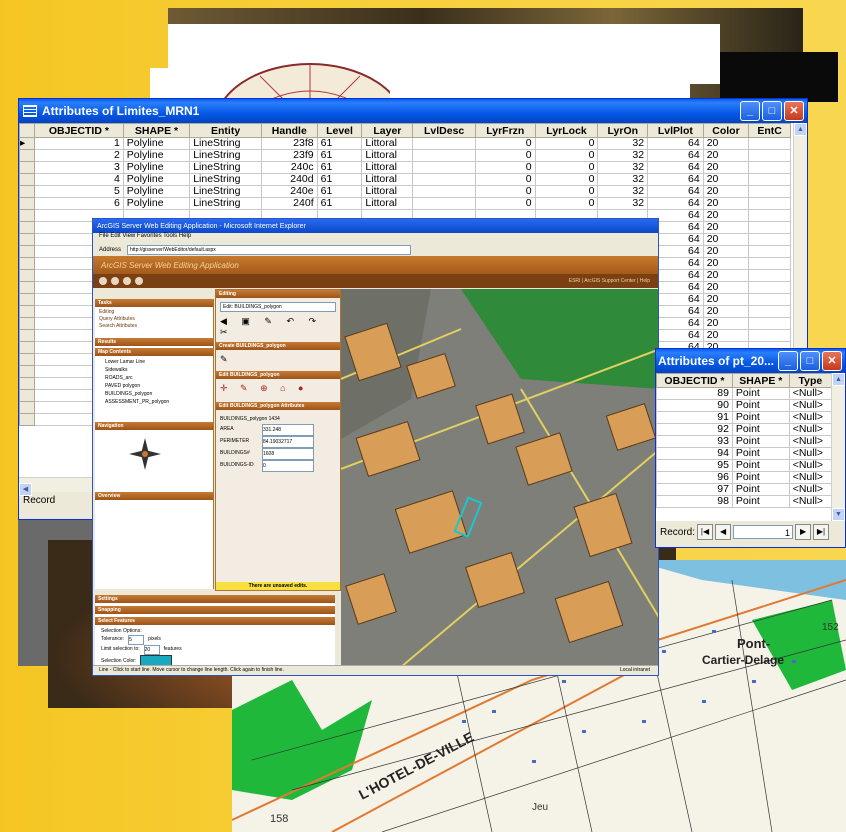 This screenshot has height=832, width=846. I want to click on overview-header: Overview, so click(154, 496).